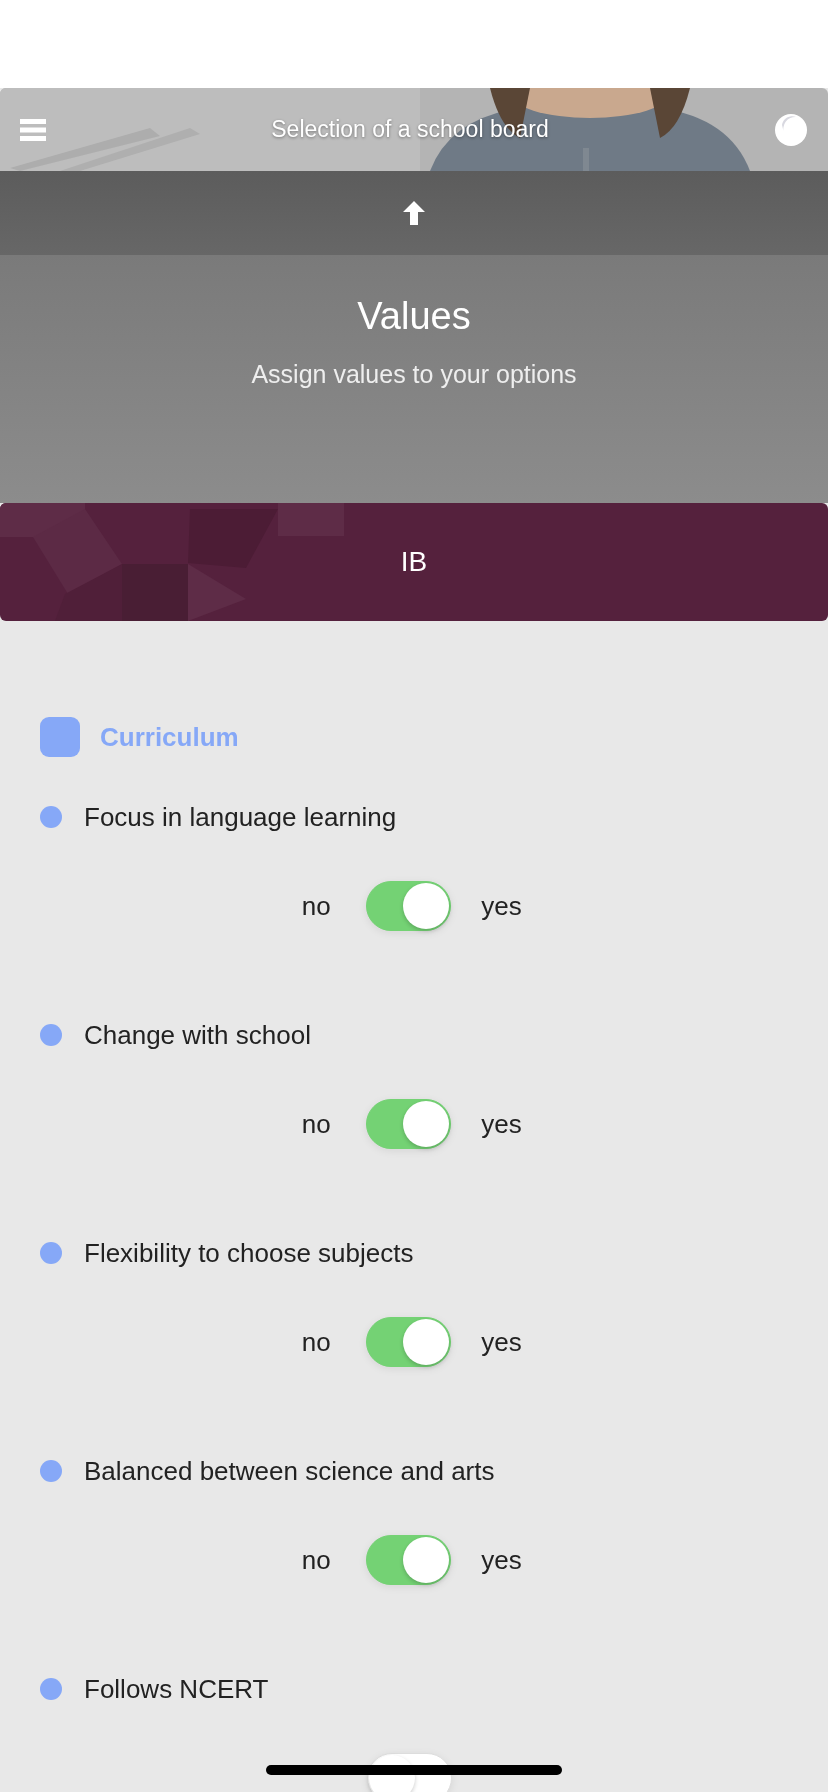 This screenshot has width=828, height=1792. I want to click on menu-icon, so click(33, 129).